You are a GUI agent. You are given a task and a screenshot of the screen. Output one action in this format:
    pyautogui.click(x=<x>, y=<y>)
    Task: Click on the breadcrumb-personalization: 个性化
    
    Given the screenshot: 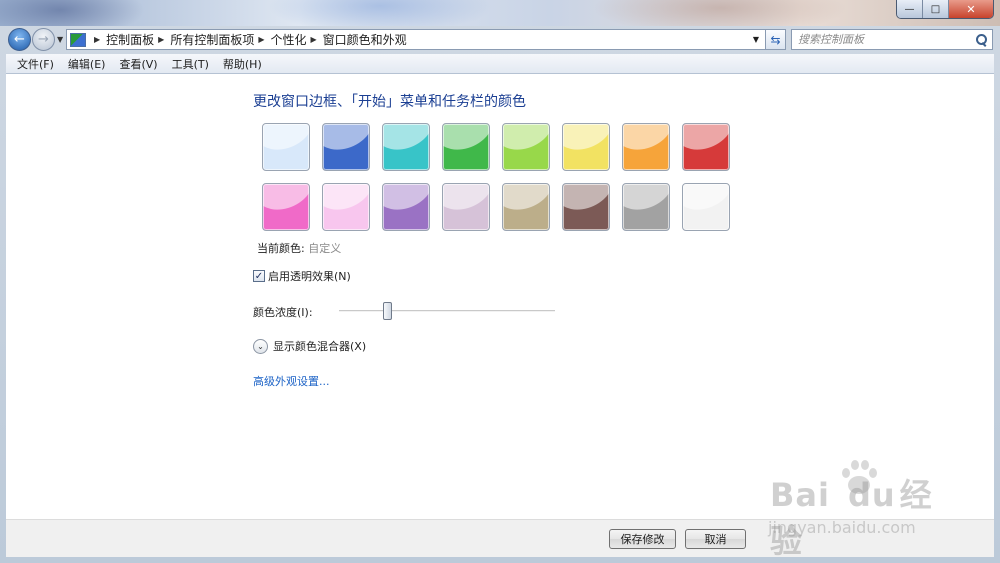 What is the action you would take?
    pyautogui.click(x=289, y=39)
    